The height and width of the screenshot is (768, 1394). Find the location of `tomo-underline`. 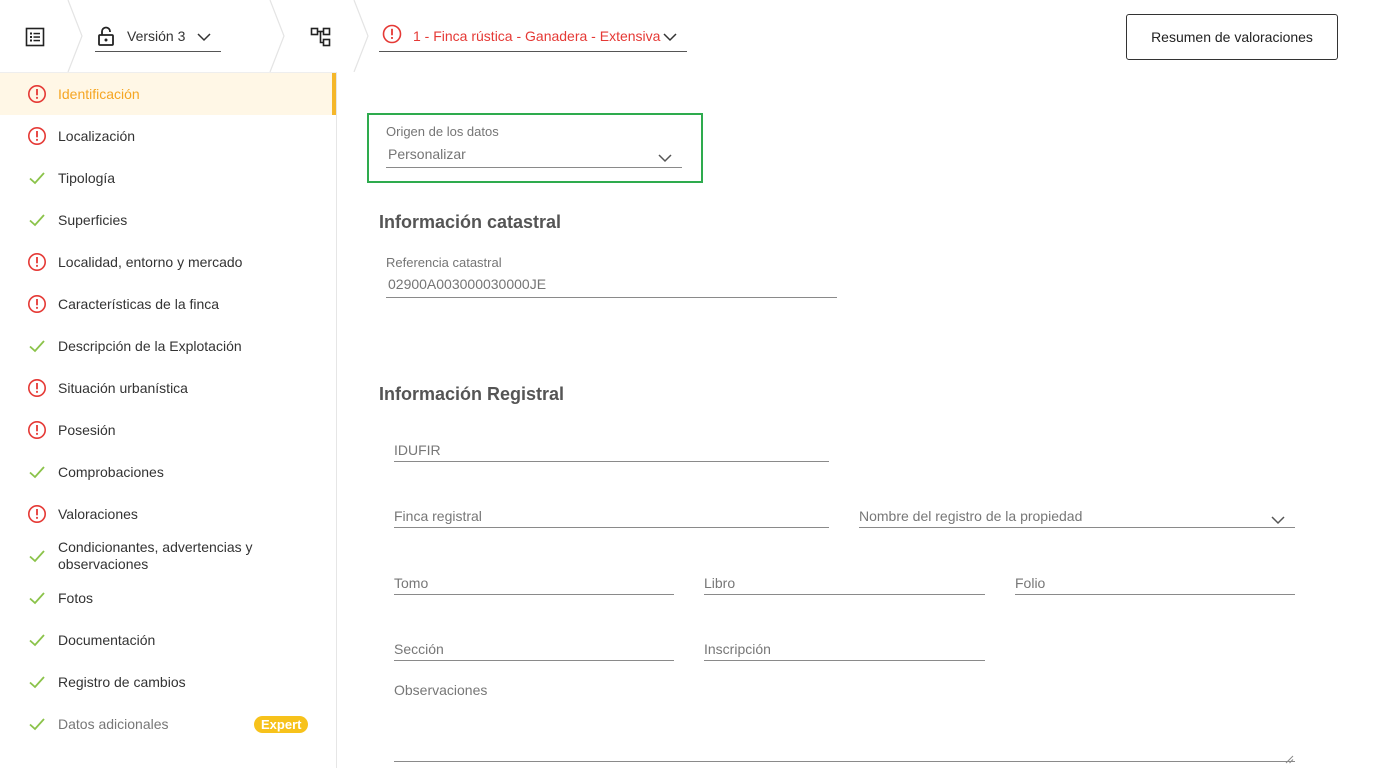

tomo-underline is located at coordinates (534, 594).